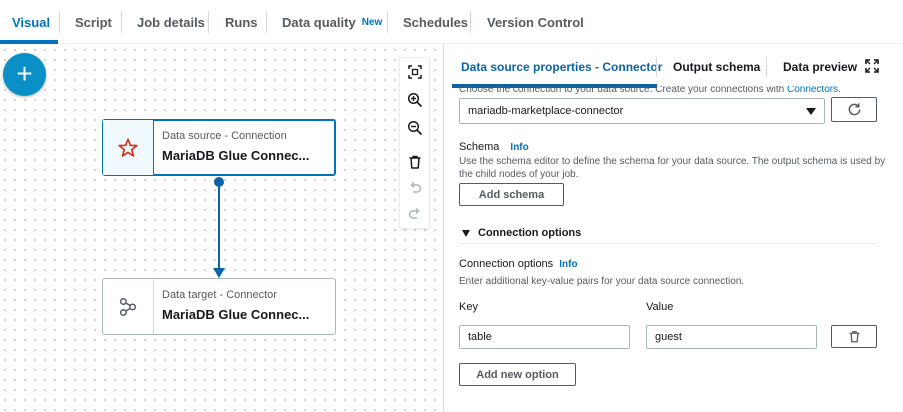 The height and width of the screenshot is (412, 903). I want to click on add-schema-button: Add schema, so click(511, 194).